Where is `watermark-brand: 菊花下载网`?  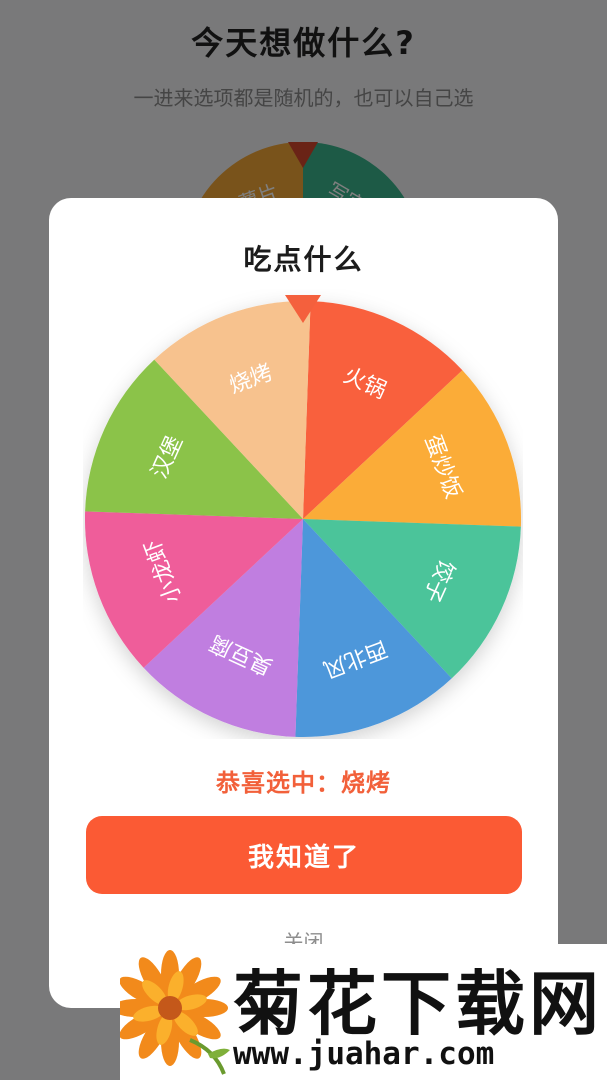 watermark-brand: 菊花下载网 is located at coordinates (418, 1004).